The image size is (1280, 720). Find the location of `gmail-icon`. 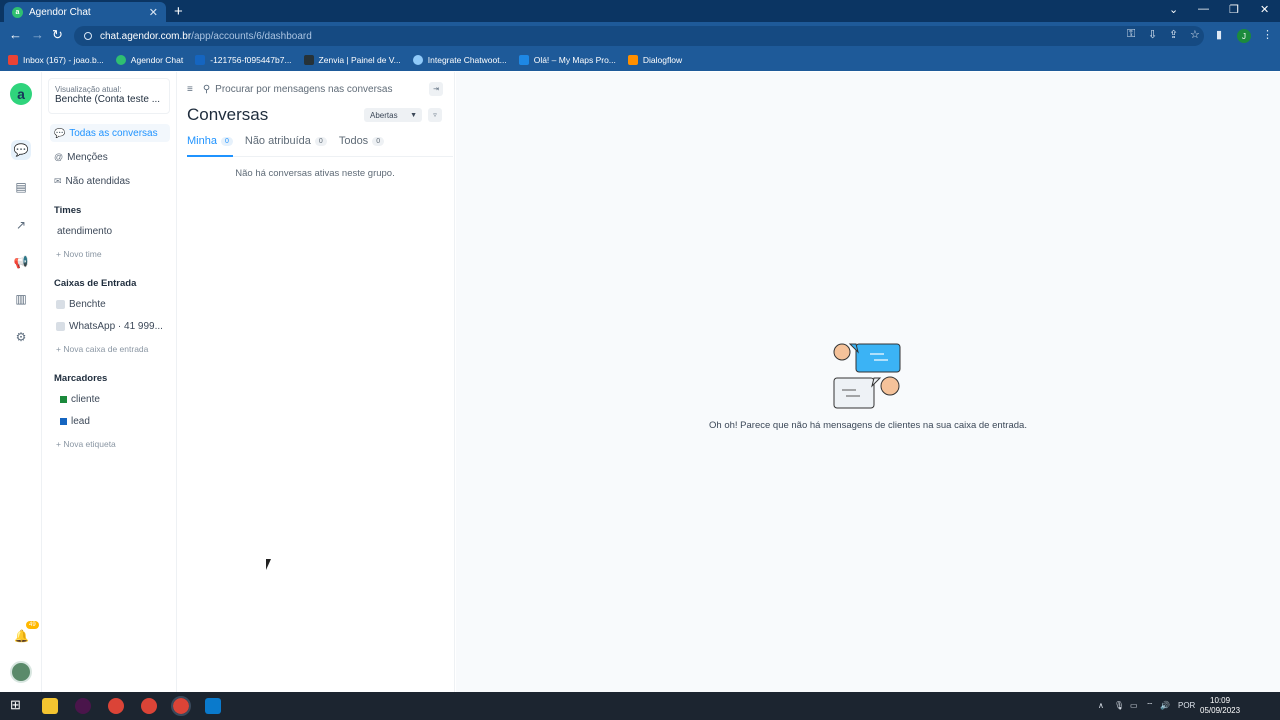

gmail-icon is located at coordinates (13, 60).